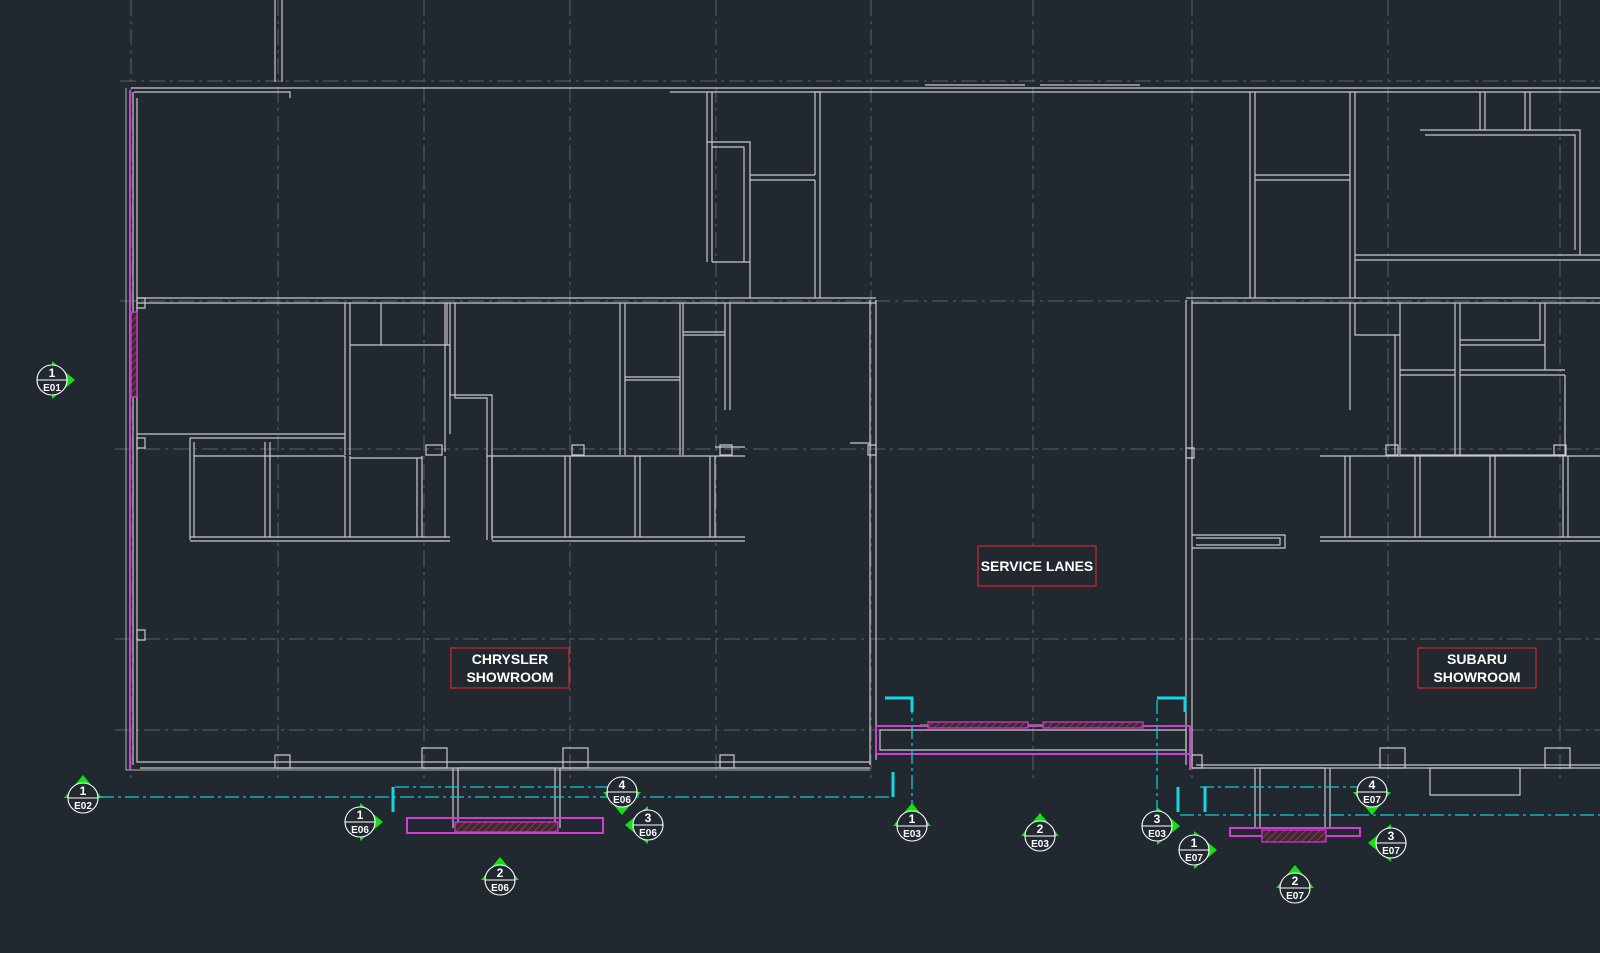  I want to click on elevation-tag-1-e06: 1E06, so click(363, 822).